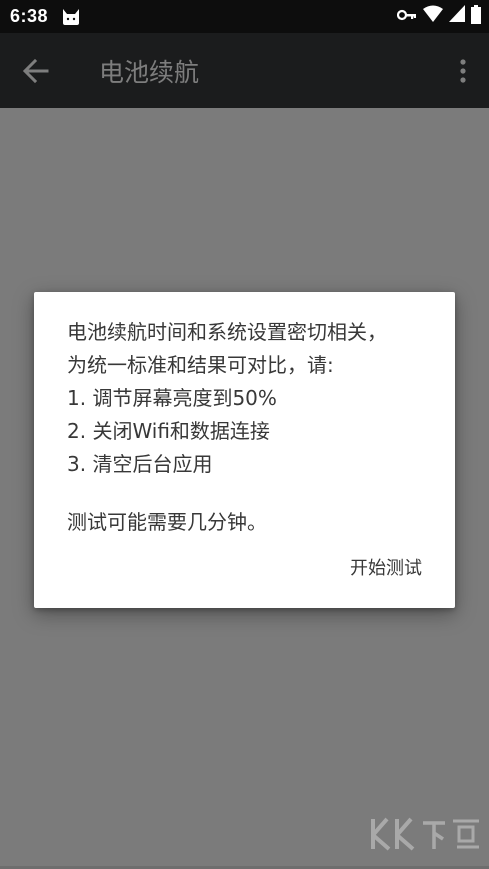 This screenshot has height=869, width=489. Describe the element at coordinates (172, 398) in the screenshot. I see `dialog-line: 1. 调节屏幕亮度到50%` at that location.